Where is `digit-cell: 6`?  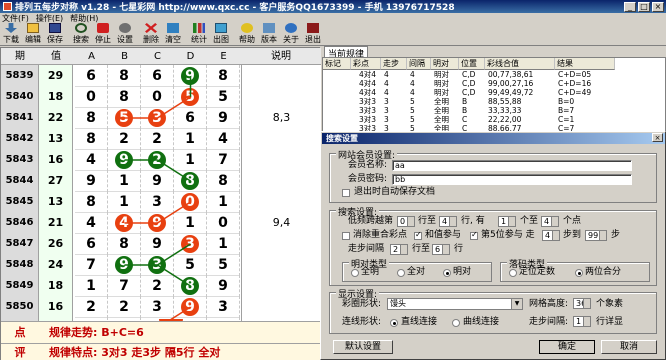
digit-cell: 6 is located at coordinates (91, 76).